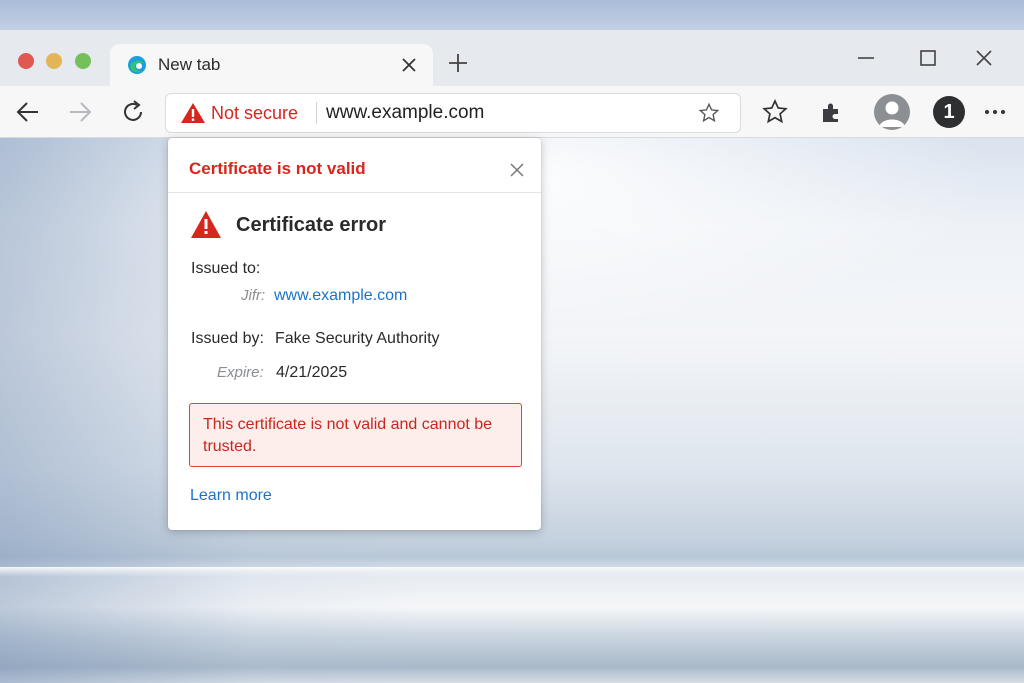 The width and height of the screenshot is (1024, 683). Describe the element at coordinates (240, 372) in the screenshot. I see `expires-label: Expire:` at that location.